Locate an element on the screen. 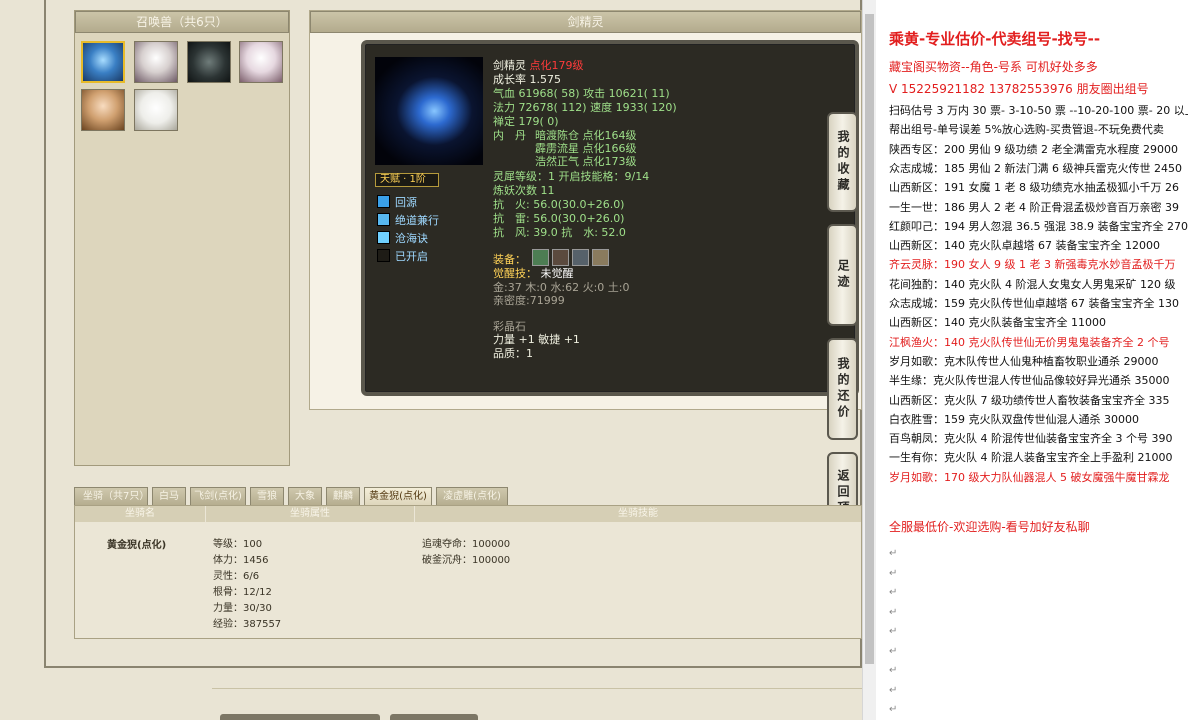 This screenshot has height=720, width=1188. mount-skill-2: 破釜沉舟：100000 is located at coordinates (466, 560).